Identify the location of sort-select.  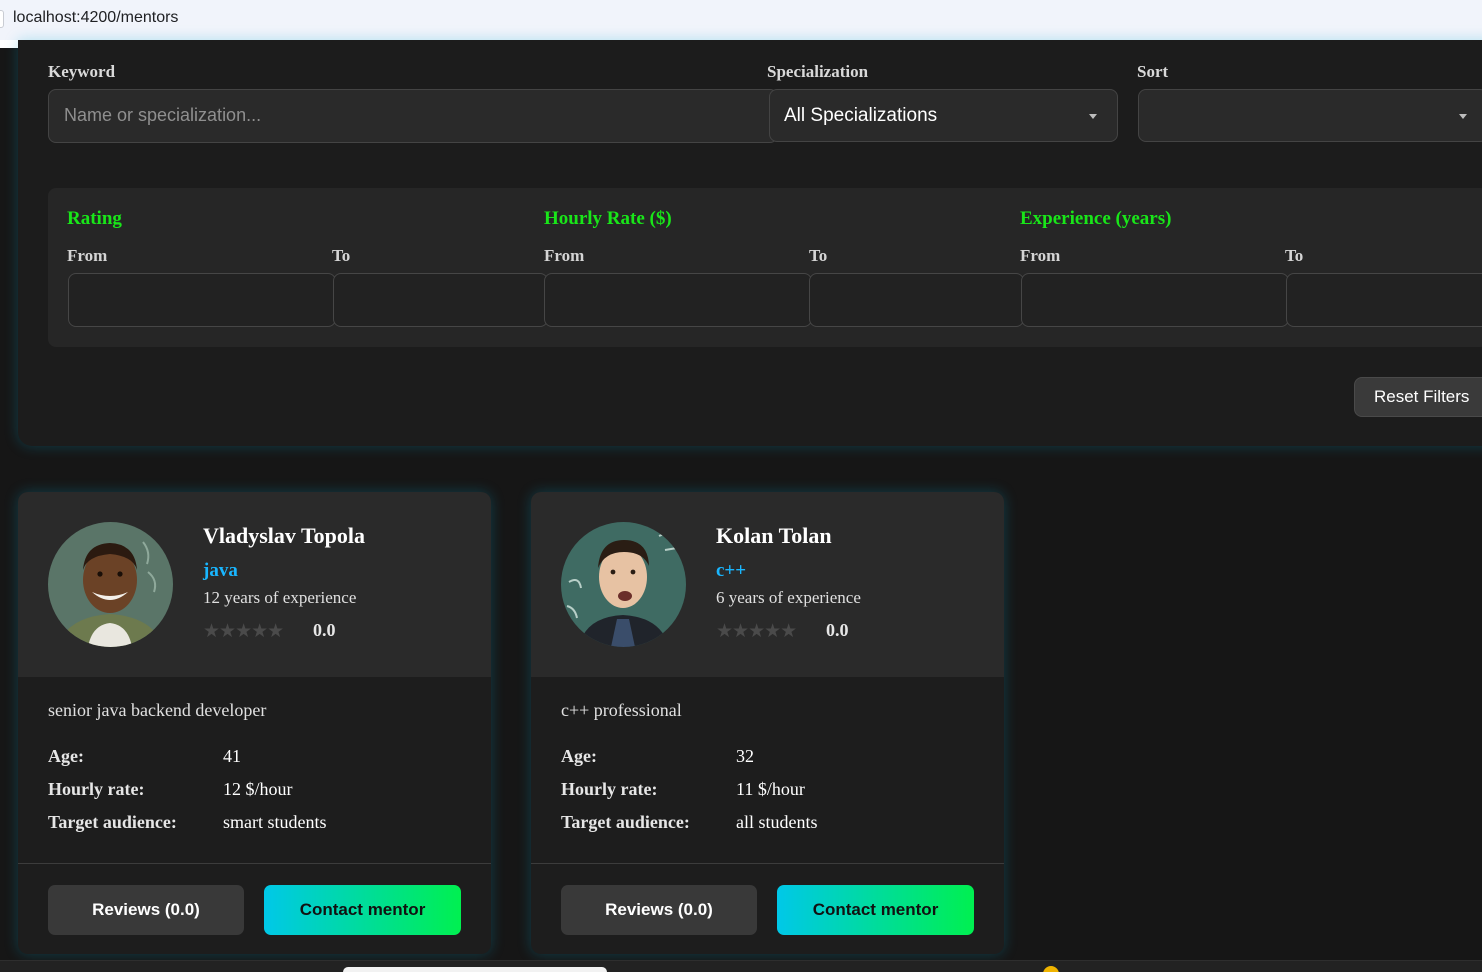
(1310, 115).